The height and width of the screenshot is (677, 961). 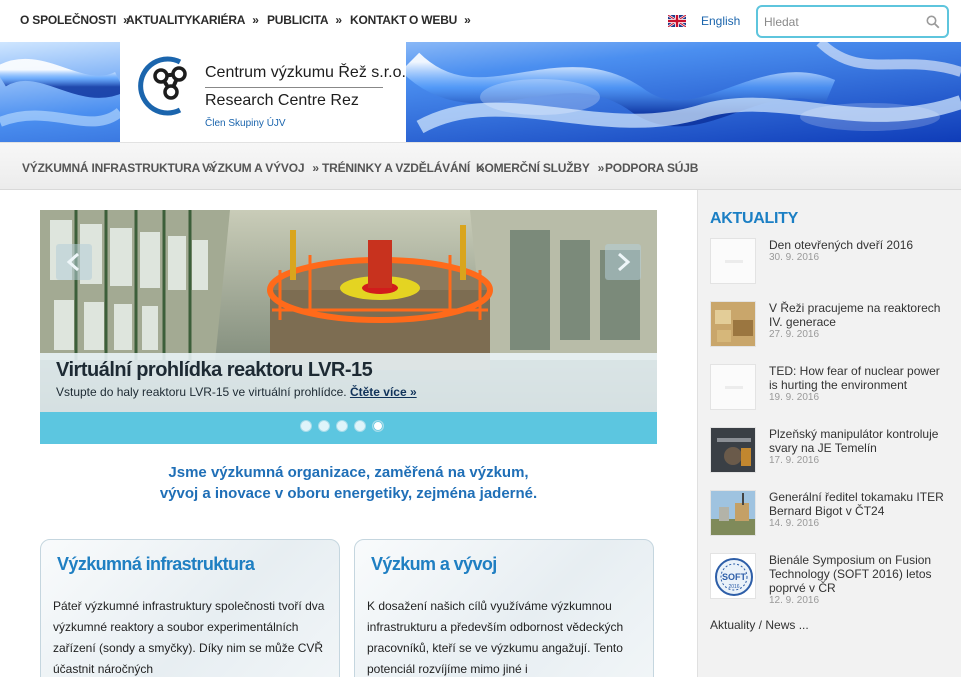 I want to click on subnav-label: KOMERČNÍ SLUŽBY, so click(x=533, y=168).